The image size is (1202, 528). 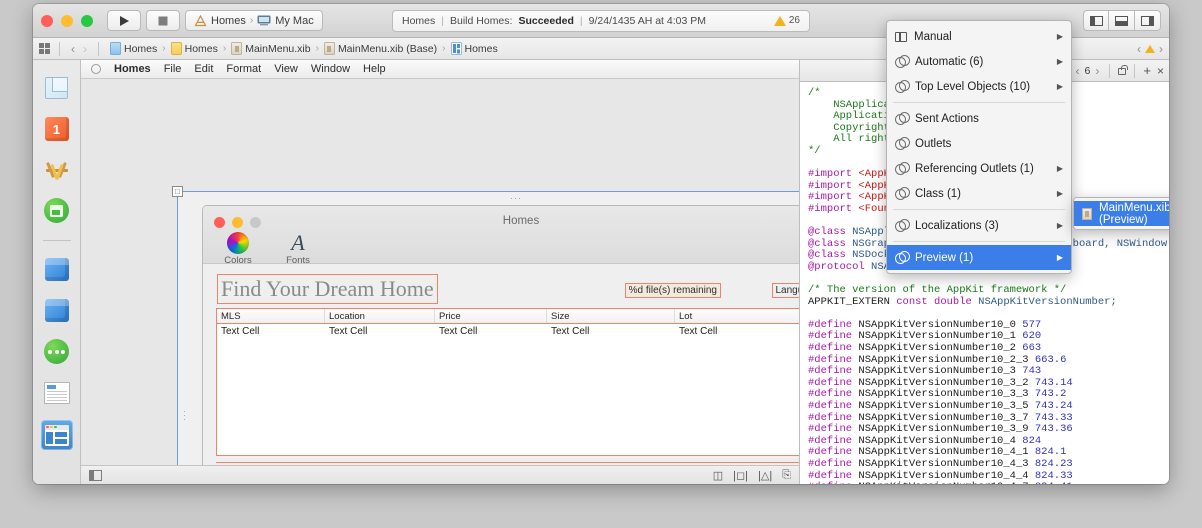 I want to click on green-dots-item, so click(x=57, y=352).